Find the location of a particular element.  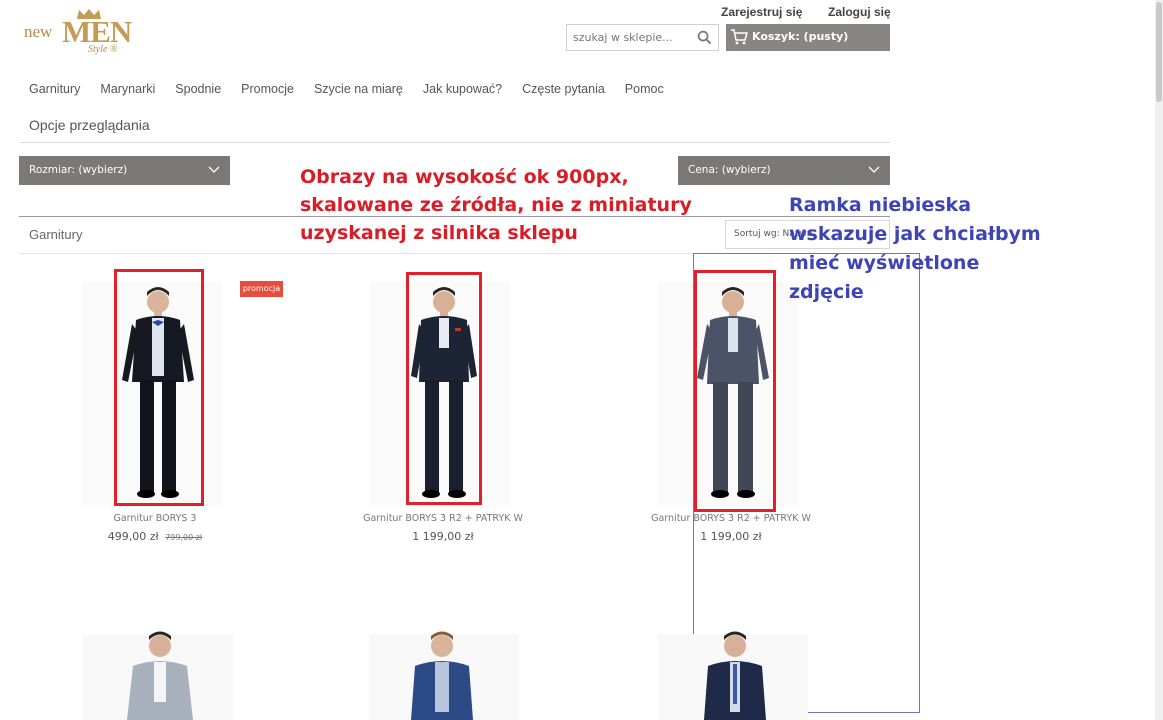

blue-annotation-line: mieć wyświetlone is located at coordinates (884, 263).